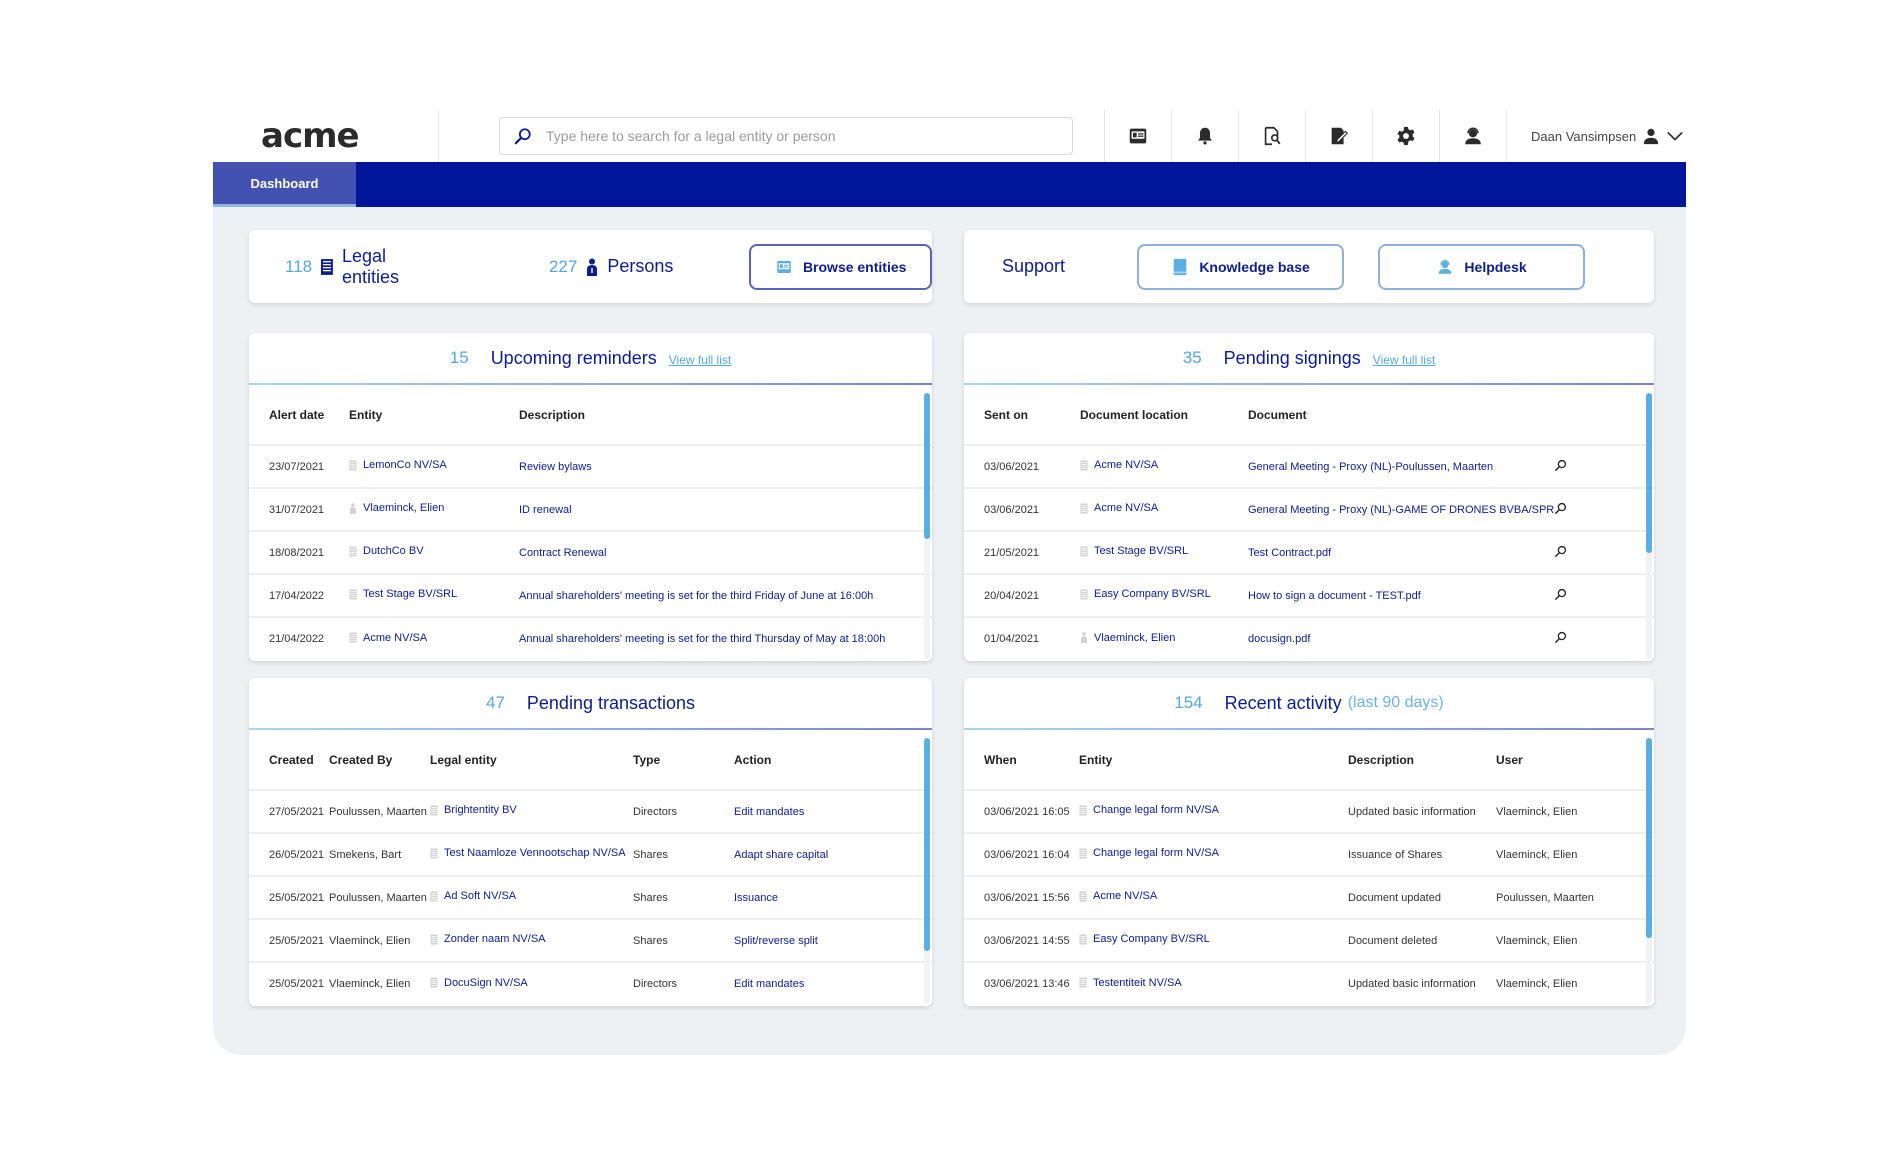 The width and height of the screenshot is (1882, 1153). Describe the element at coordinates (531, 941) in the screenshot. I see `legal-entity-cell: Zonder naam NV/SA` at that location.